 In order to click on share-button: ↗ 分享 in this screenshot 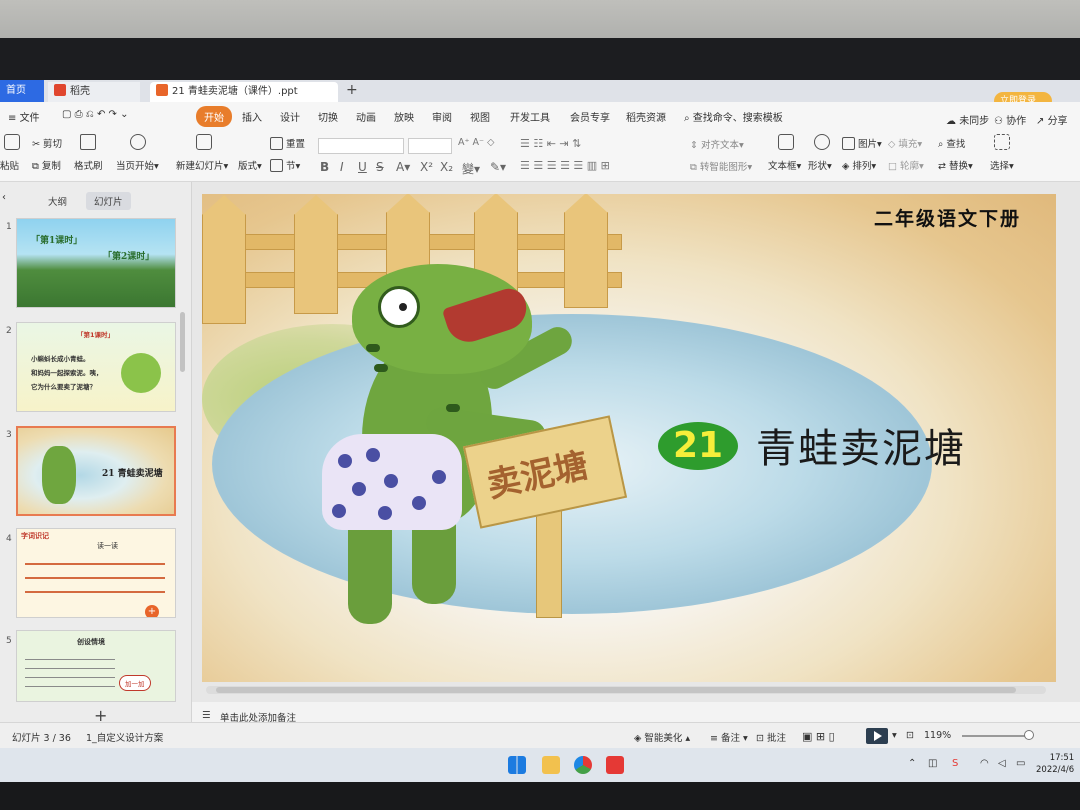, I will do `click(1052, 119)`.